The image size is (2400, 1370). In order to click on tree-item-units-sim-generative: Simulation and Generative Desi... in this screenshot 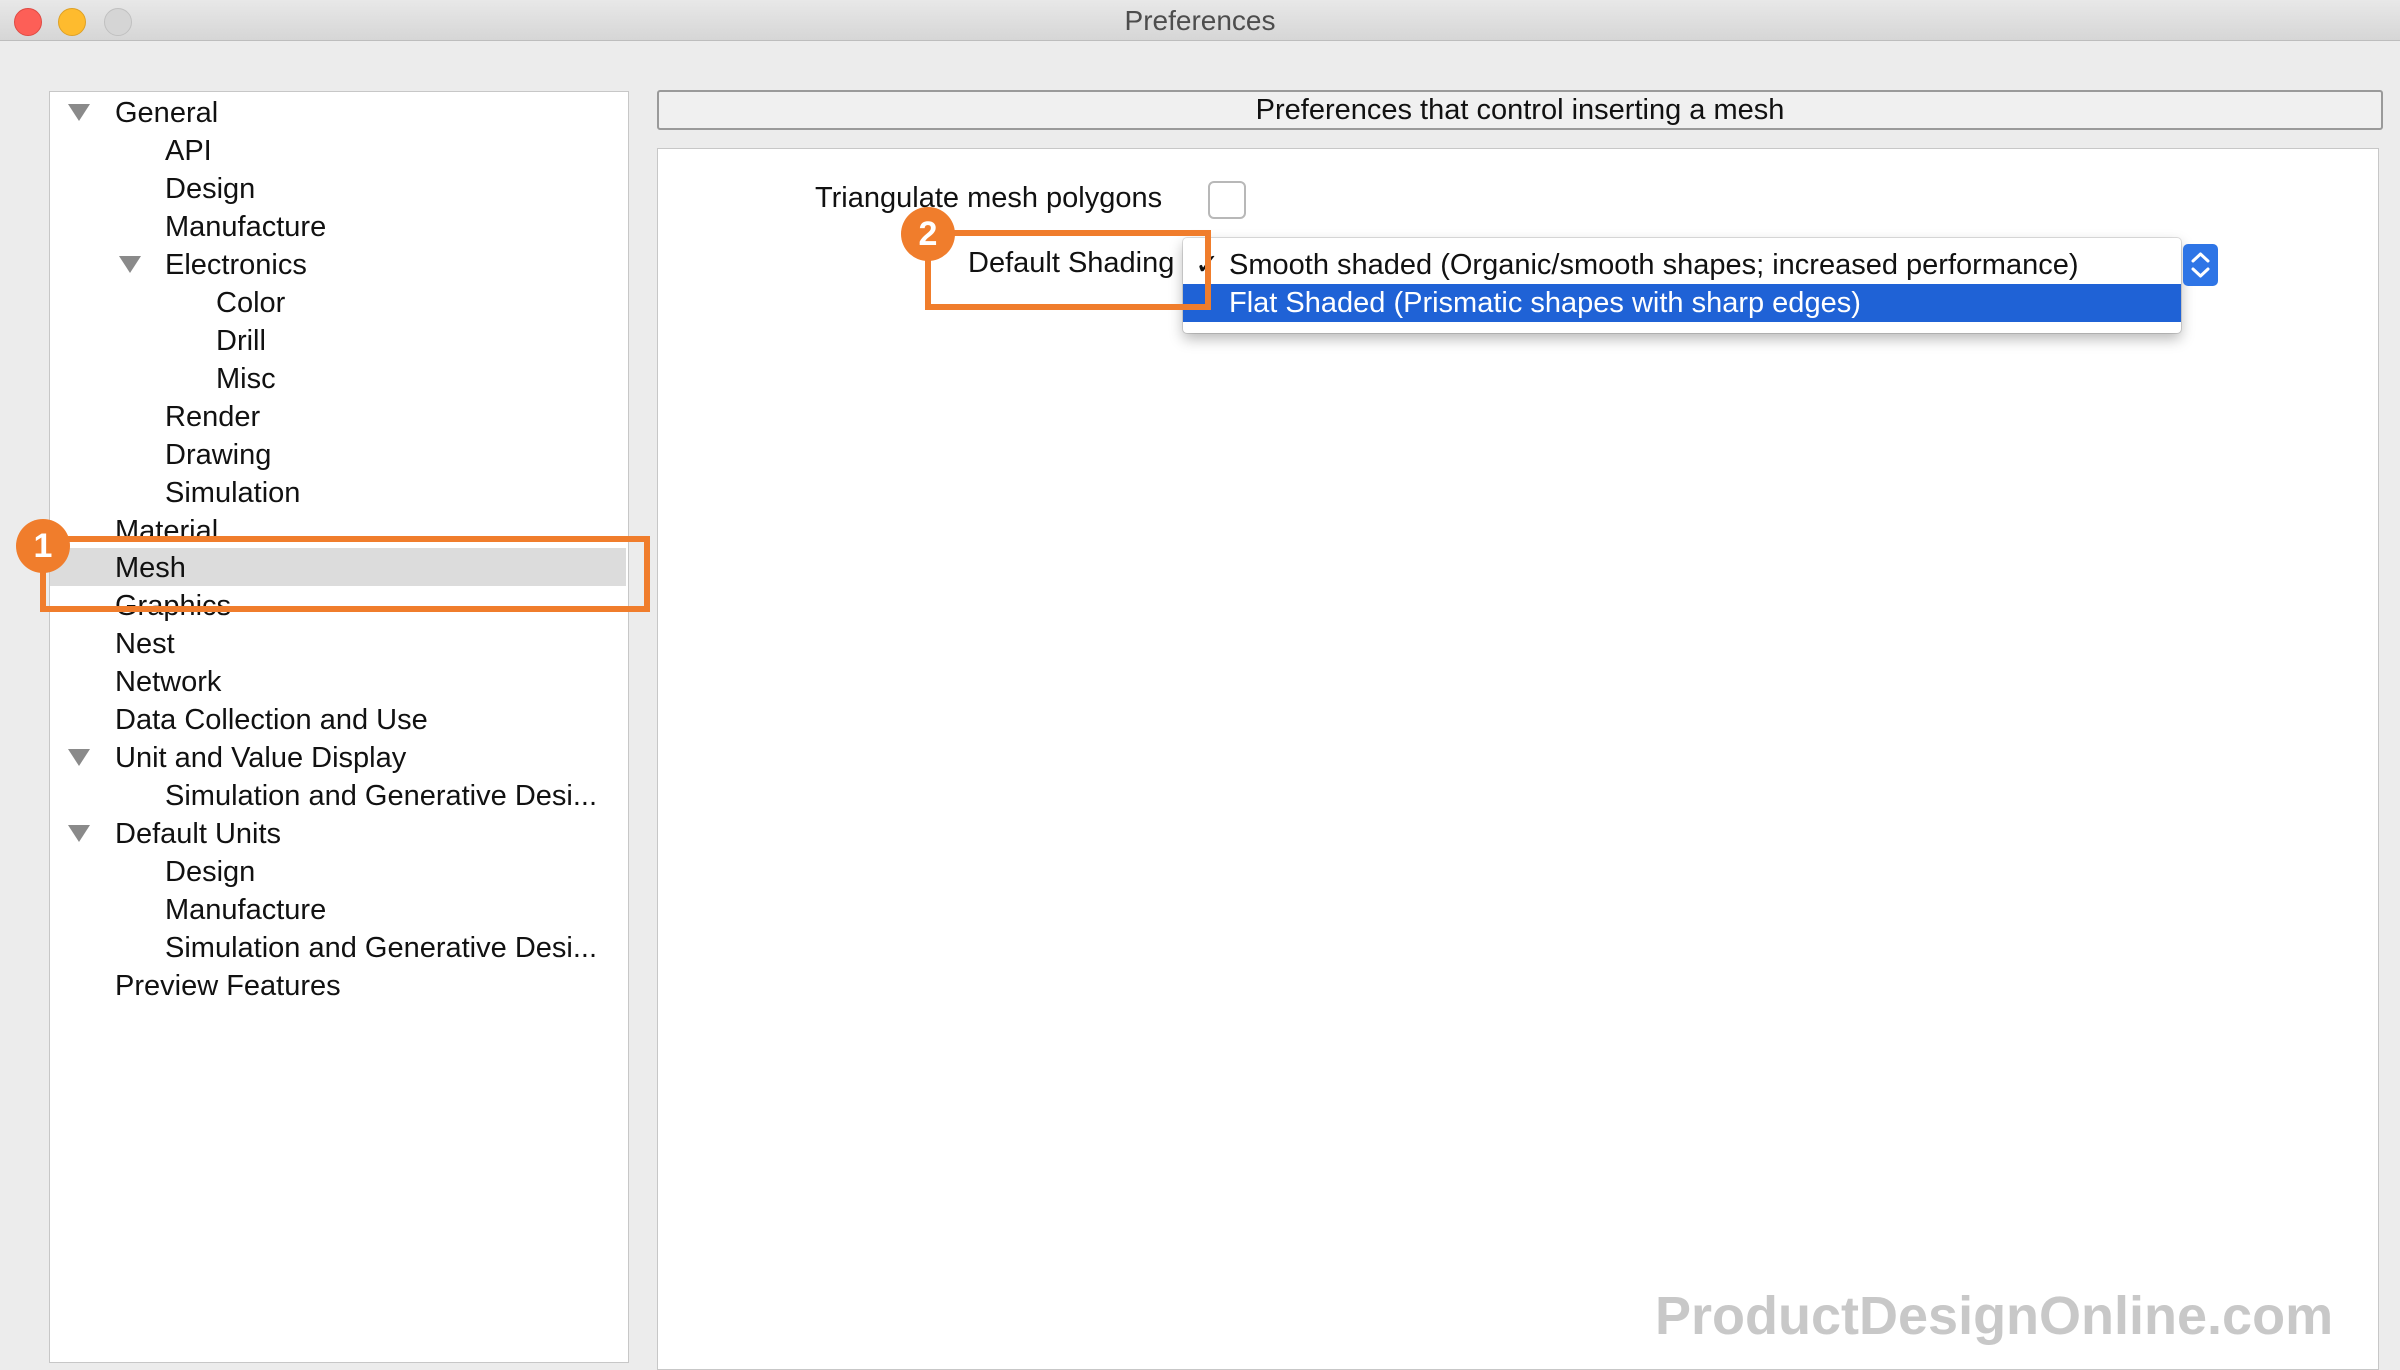, I will do `click(381, 948)`.